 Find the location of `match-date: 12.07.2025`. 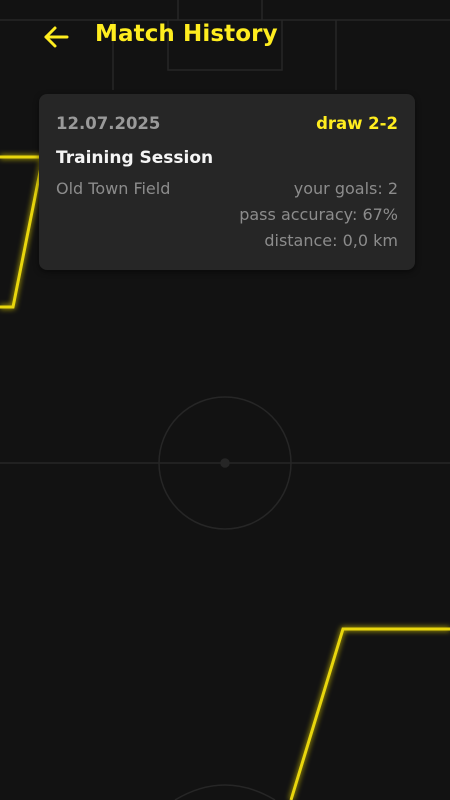

match-date: 12.07.2025 is located at coordinates (108, 123).